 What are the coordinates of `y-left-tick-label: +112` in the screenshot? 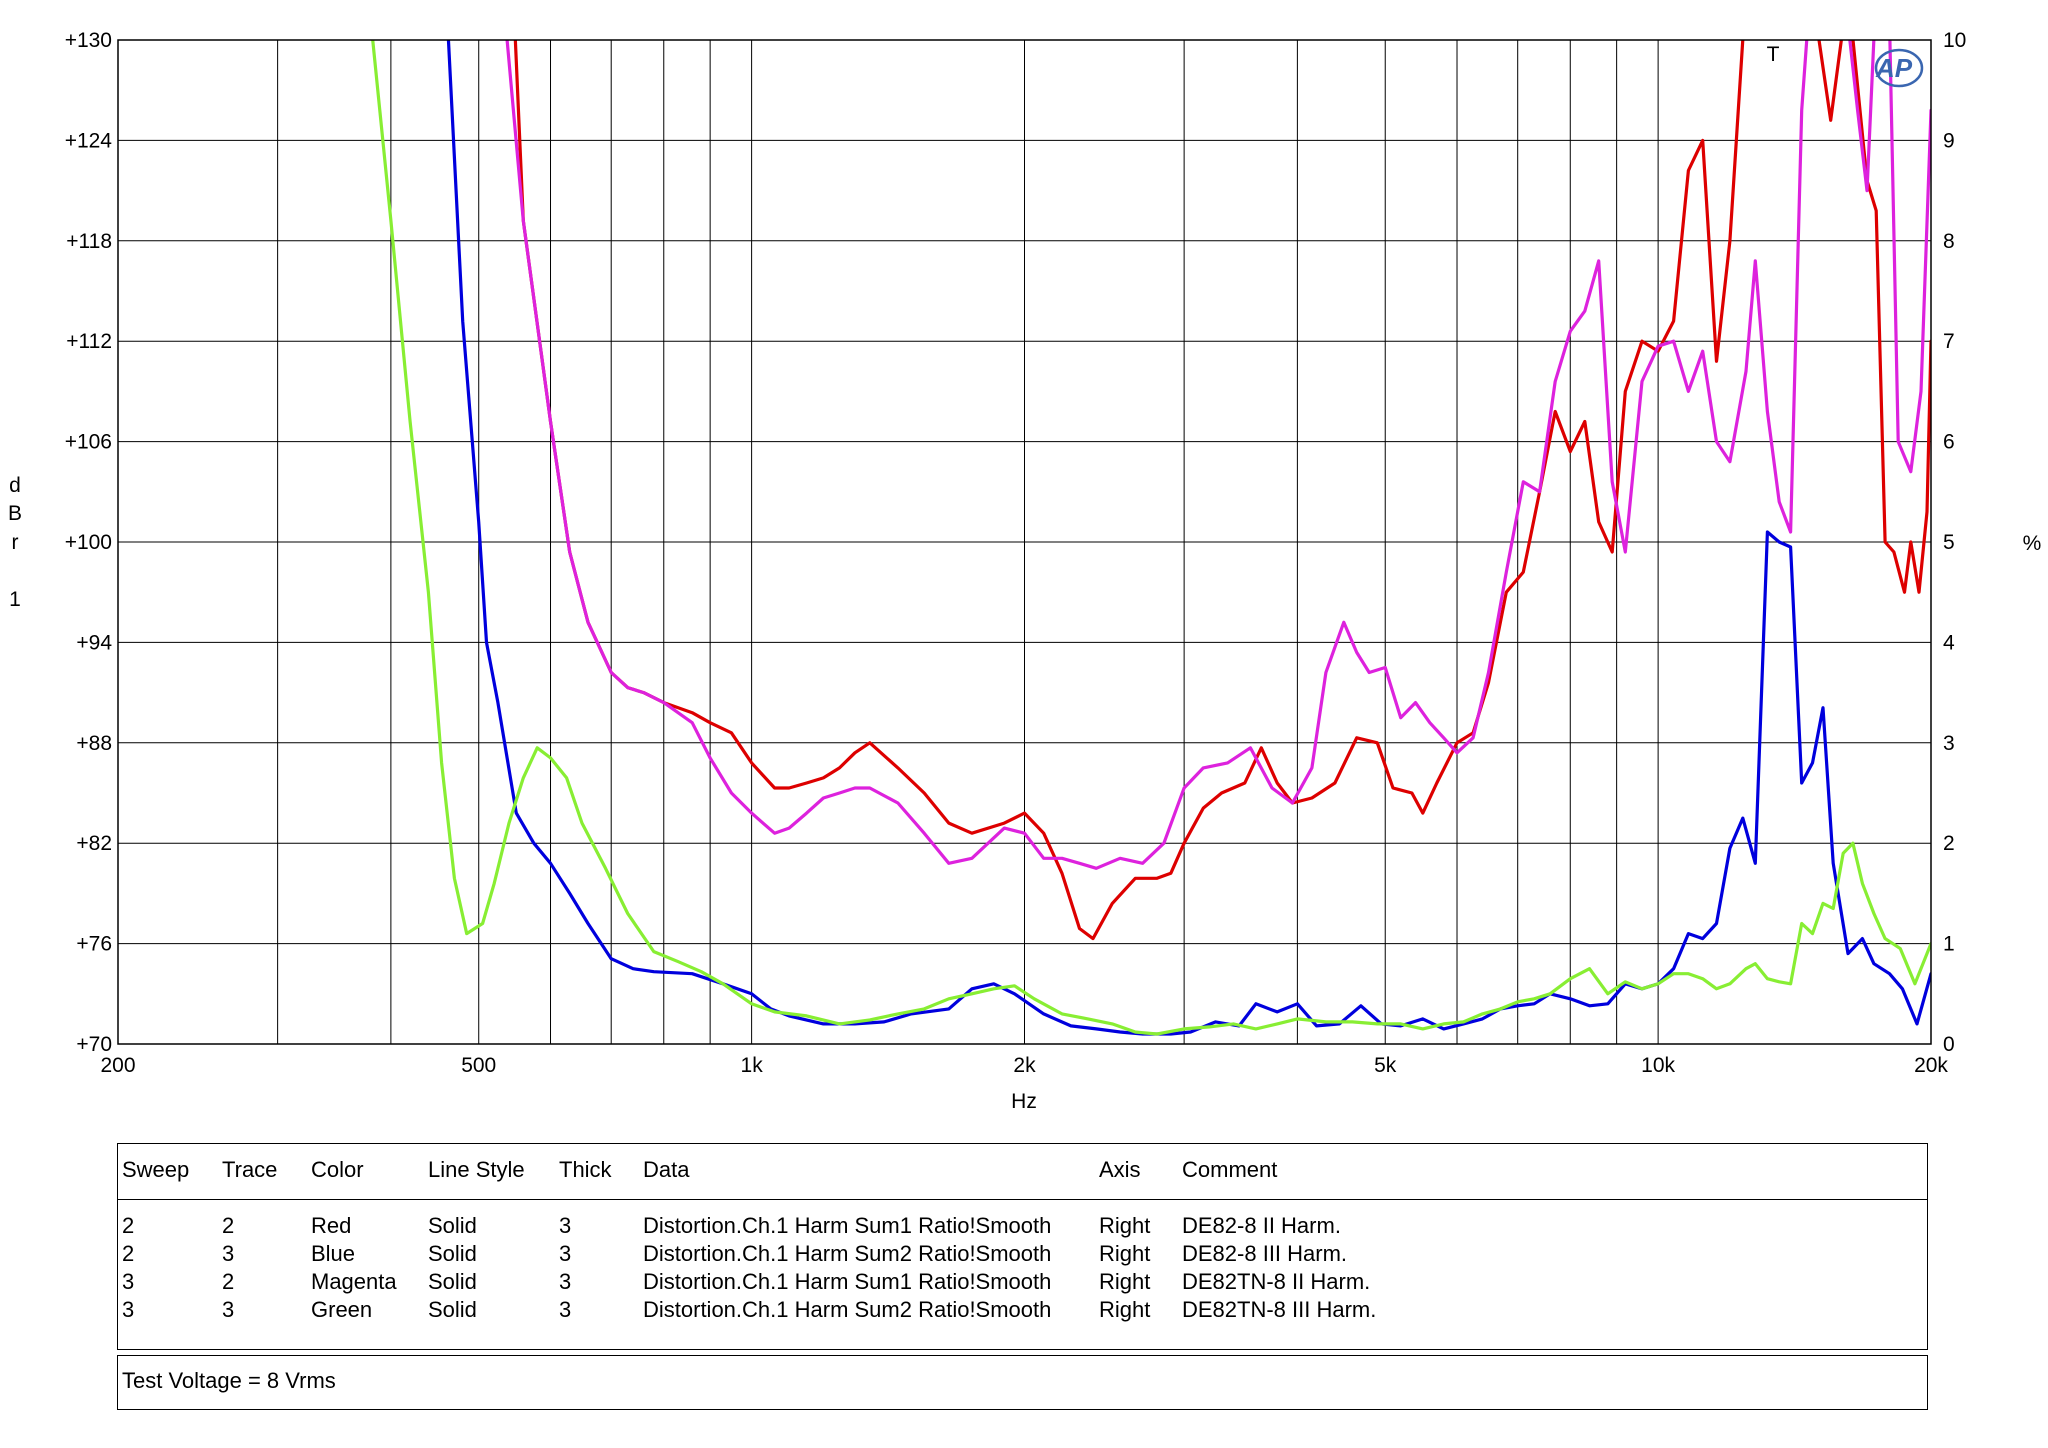 It's located at (89, 341).